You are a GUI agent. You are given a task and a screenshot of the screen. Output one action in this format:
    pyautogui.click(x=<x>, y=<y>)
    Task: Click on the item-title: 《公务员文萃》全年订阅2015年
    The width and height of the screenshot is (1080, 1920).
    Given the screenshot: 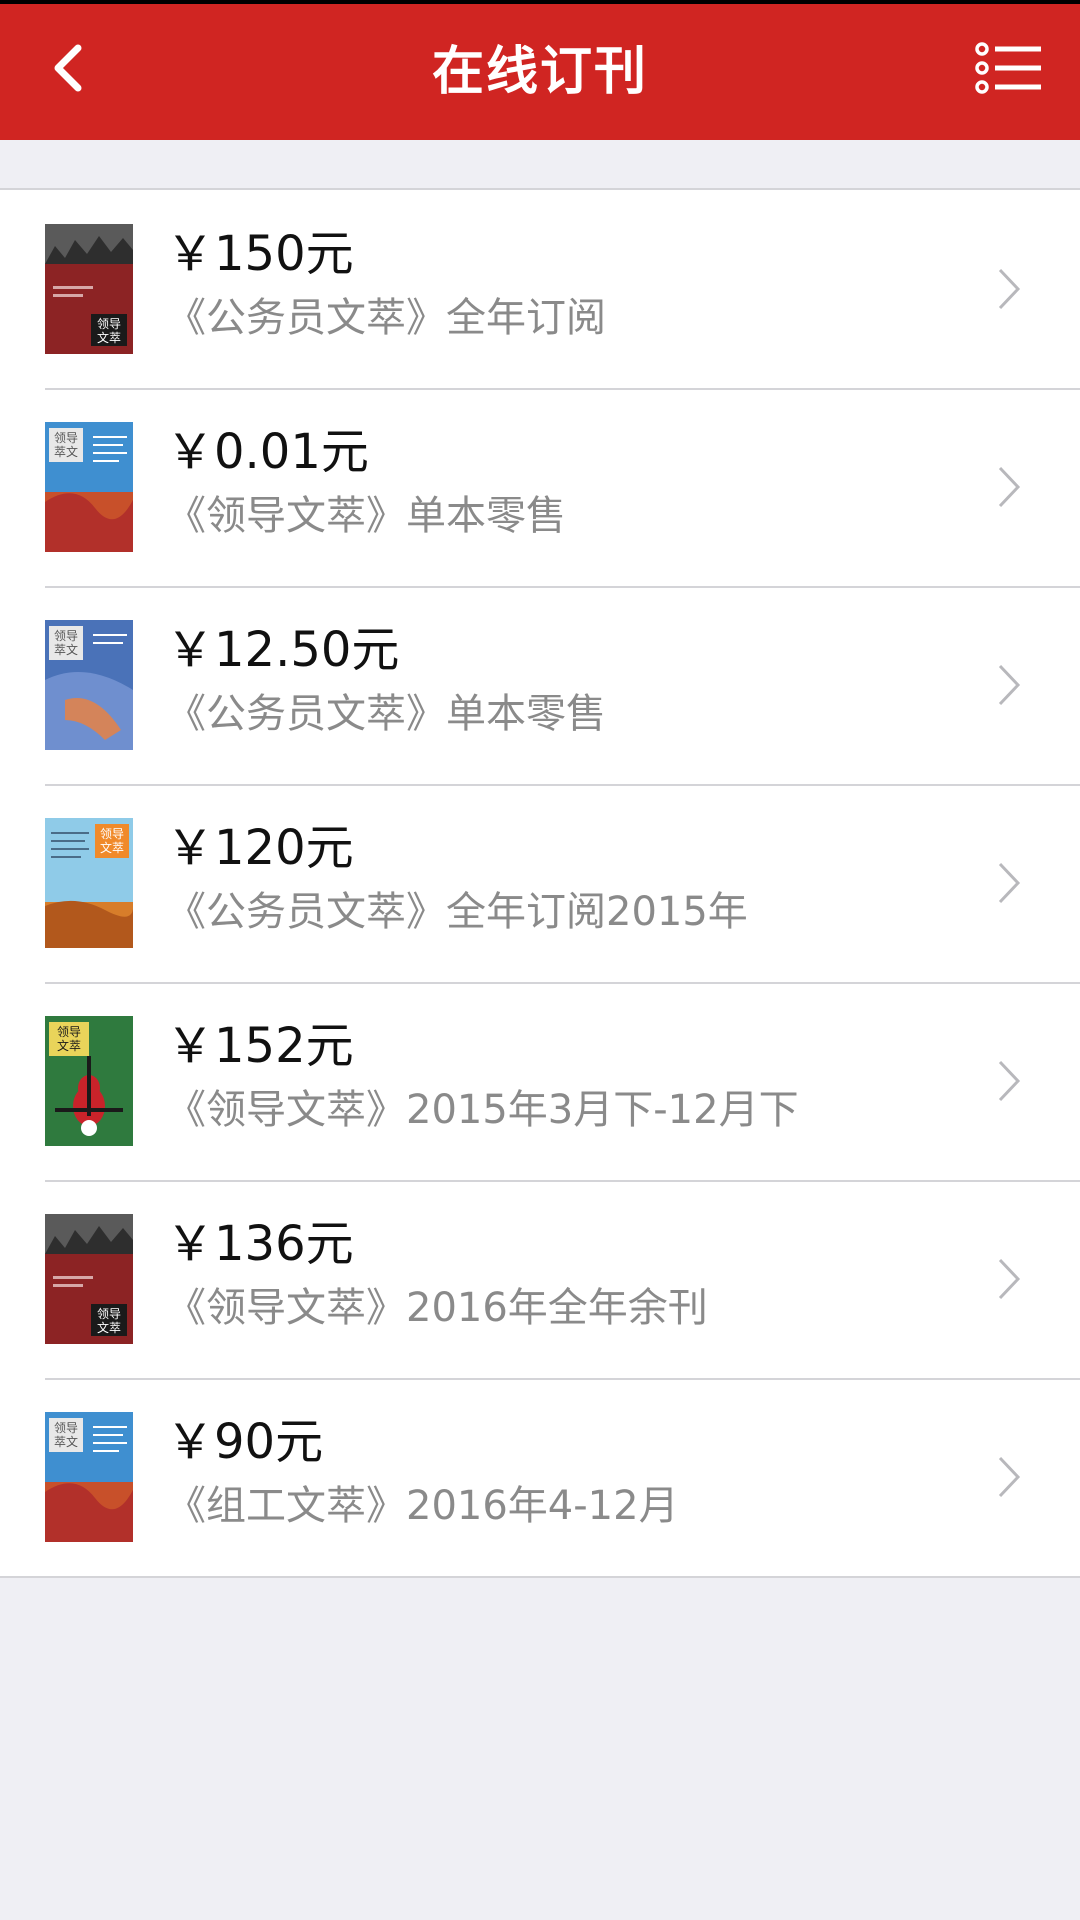 What is the action you would take?
    pyautogui.click(x=457, y=912)
    